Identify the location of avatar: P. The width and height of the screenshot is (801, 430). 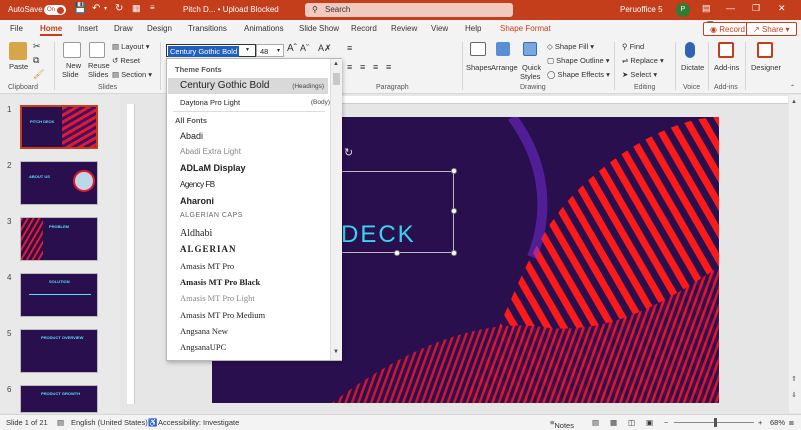
(683, 10).